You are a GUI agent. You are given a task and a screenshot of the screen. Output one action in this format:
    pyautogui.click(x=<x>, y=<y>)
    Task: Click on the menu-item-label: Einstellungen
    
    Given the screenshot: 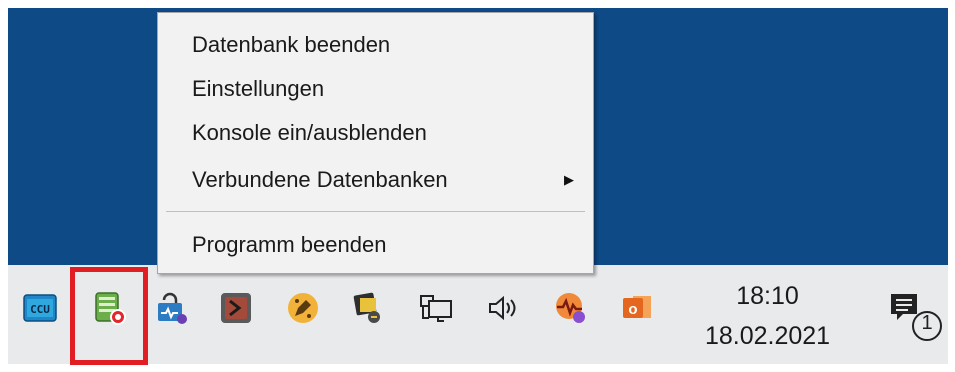 What is the action you would take?
    pyautogui.click(x=258, y=88)
    